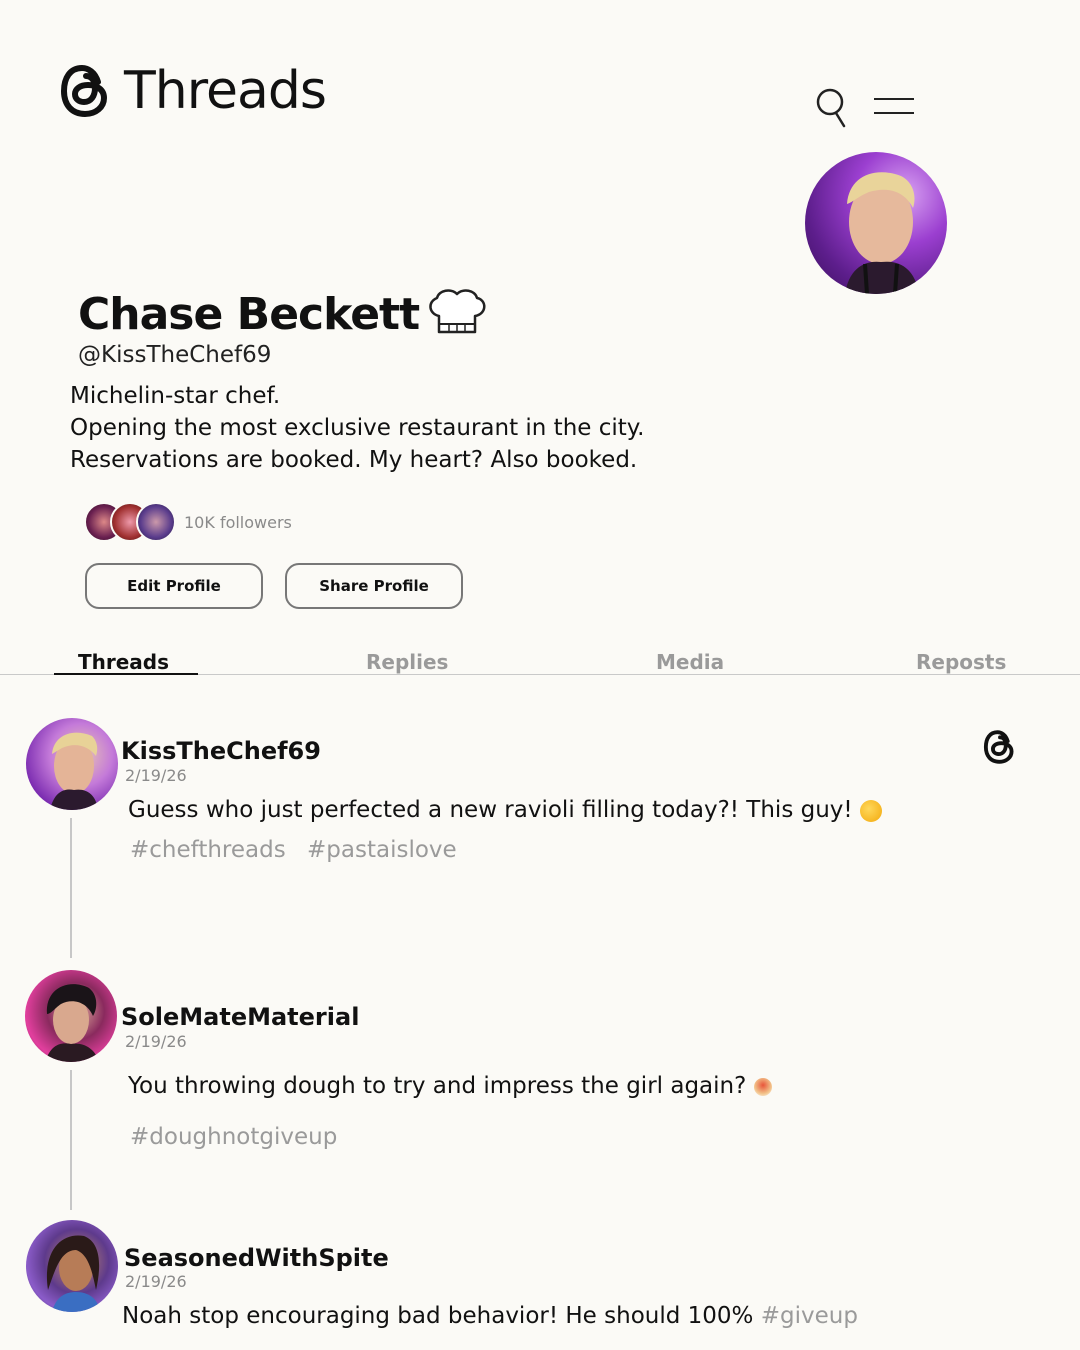 This screenshot has height=1350, width=1080. I want to click on bio-line: Michelin-star chef., so click(175, 396).